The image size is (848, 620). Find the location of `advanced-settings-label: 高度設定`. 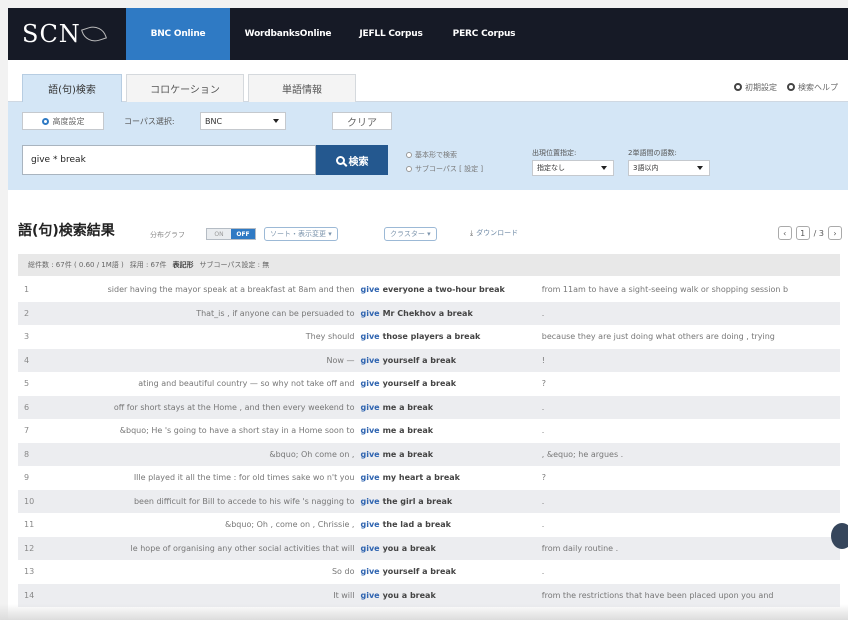

advanced-settings-label: 高度設定 is located at coordinates (68, 121).